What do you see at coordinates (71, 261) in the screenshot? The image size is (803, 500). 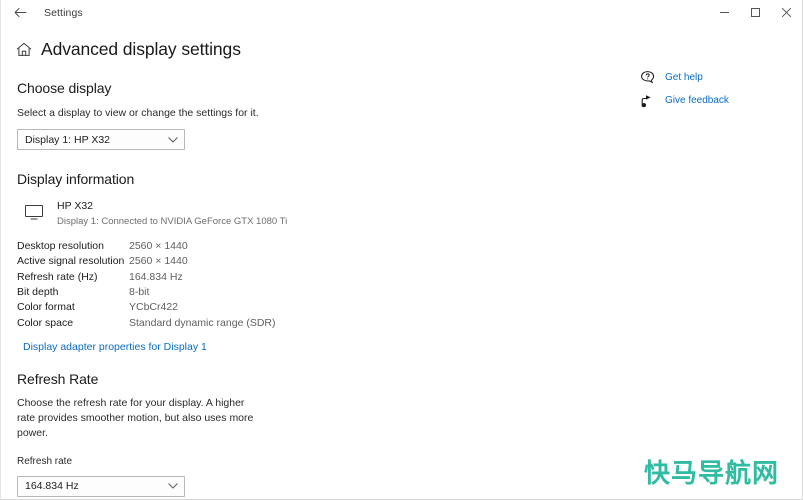 I see `info-key: Active signal resolution` at bounding box center [71, 261].